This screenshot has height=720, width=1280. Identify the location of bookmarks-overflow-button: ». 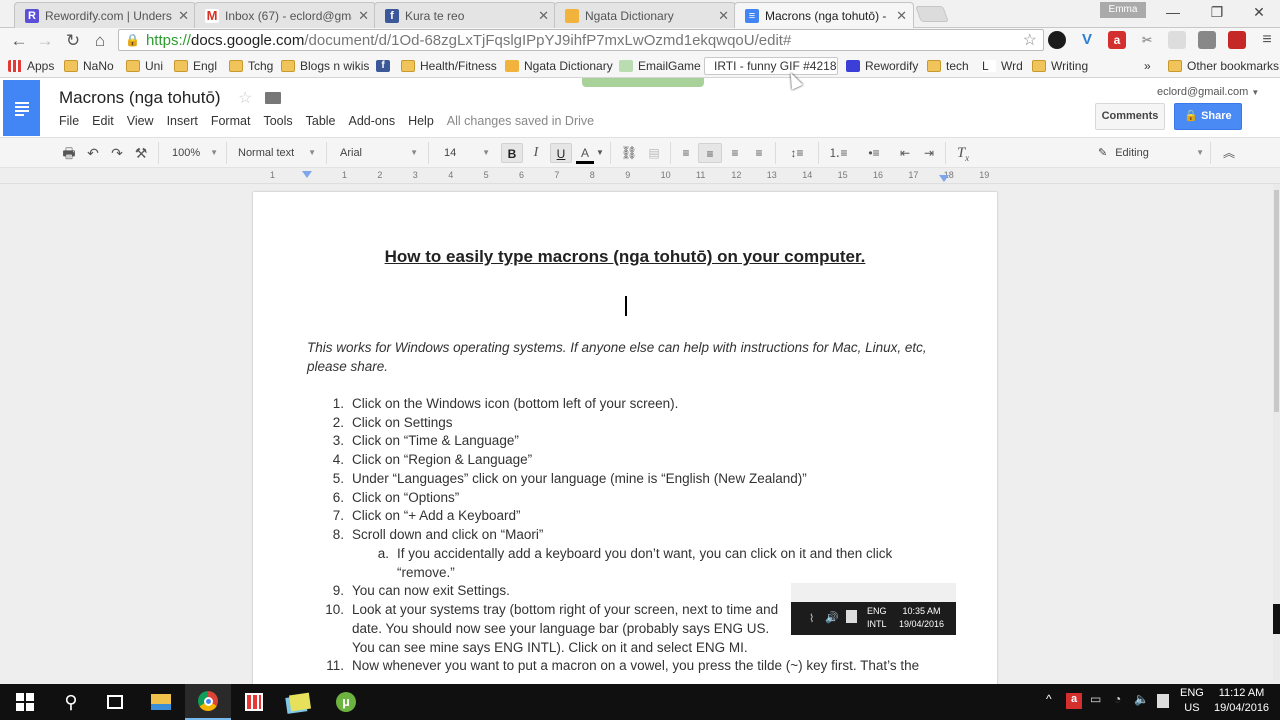
(1147, 66).